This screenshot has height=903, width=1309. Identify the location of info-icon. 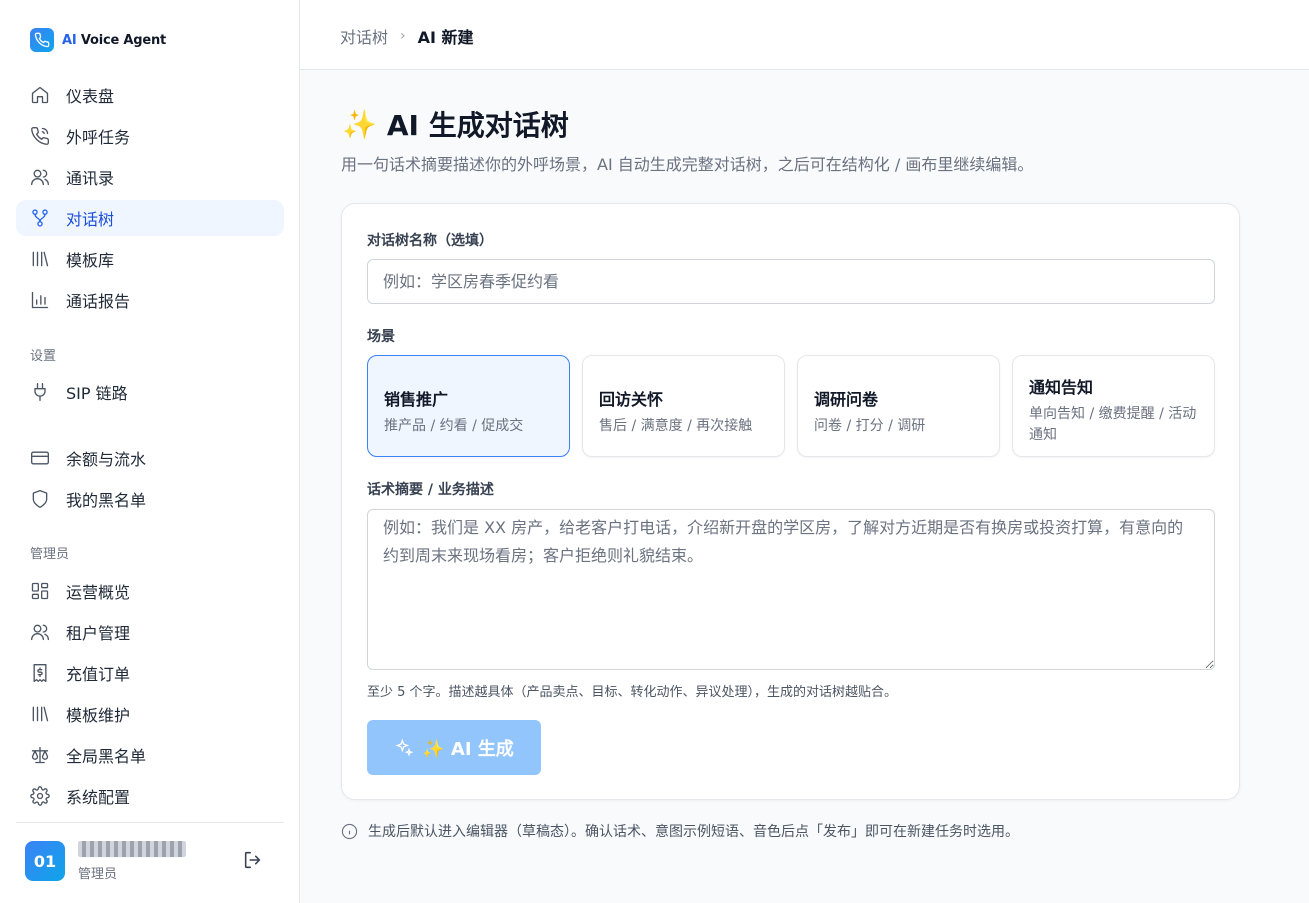
(349, 831).